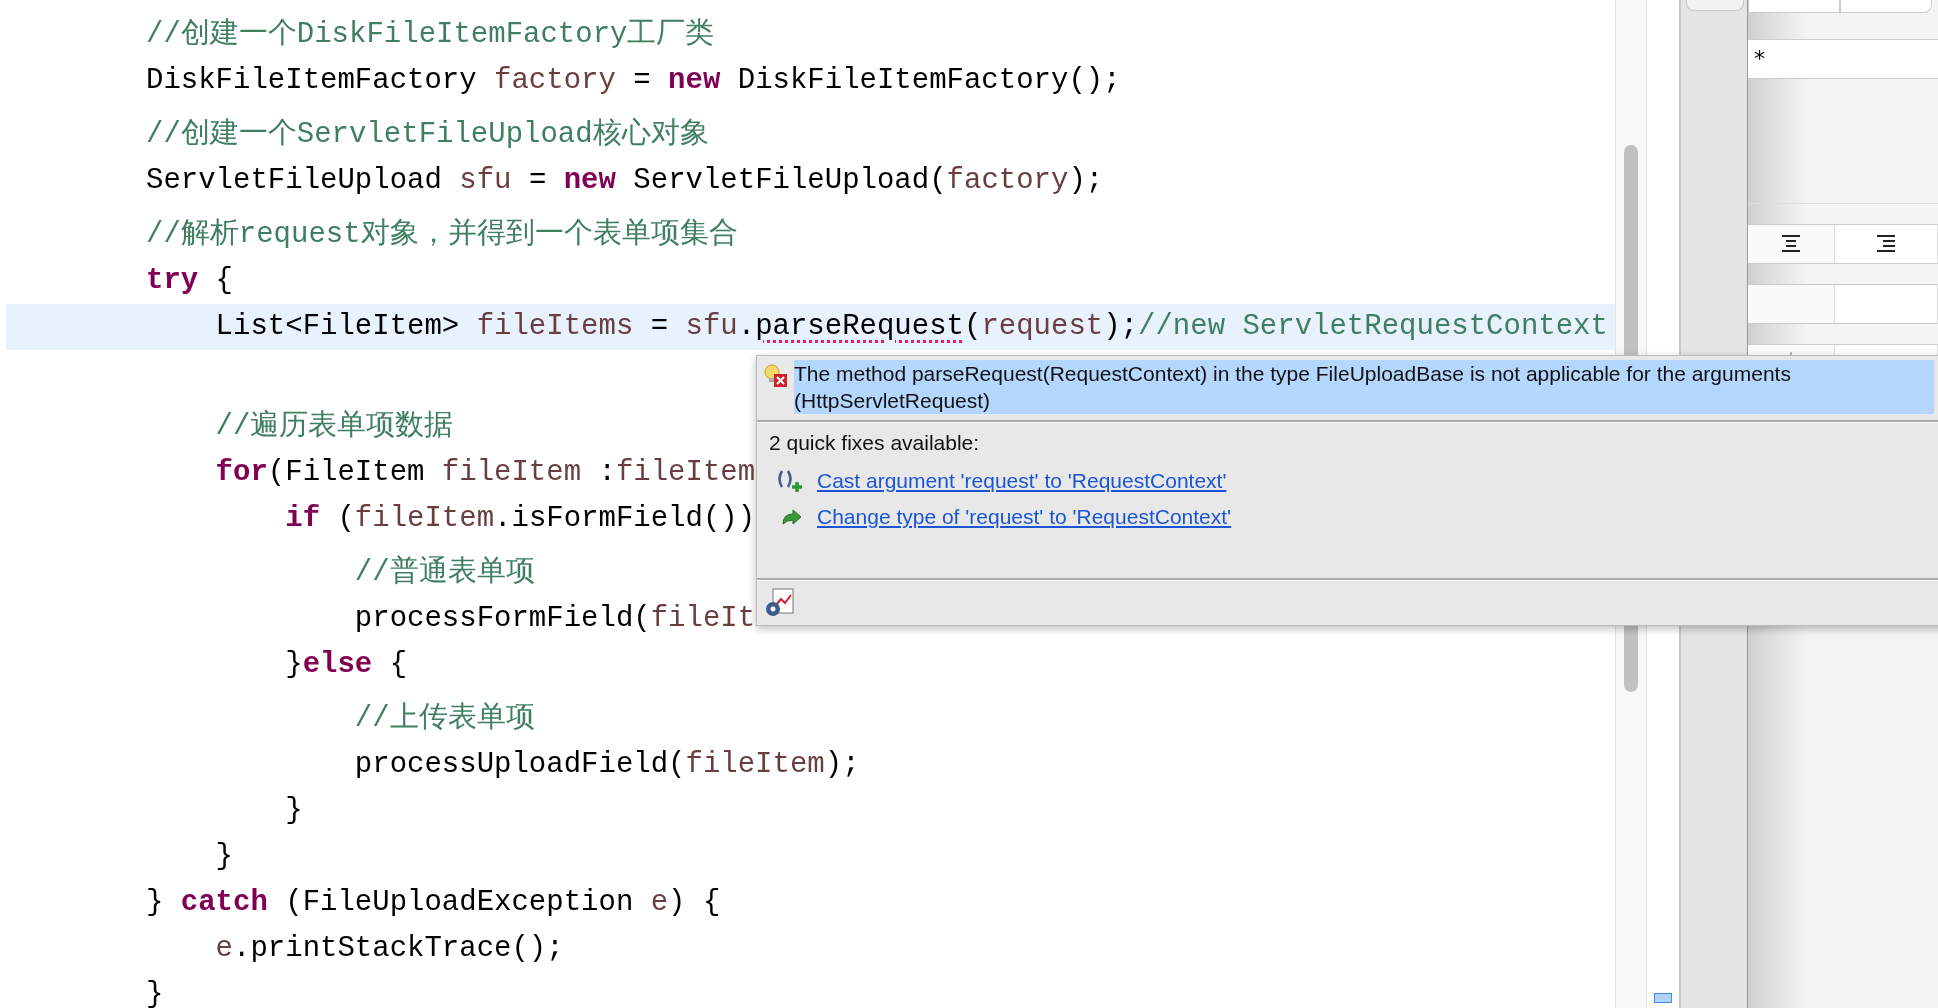  What do you see at coordinates (334, 426) in the screenshot?
I see `code-line: //遍历表单项数据` at bounding box center [334, 426].